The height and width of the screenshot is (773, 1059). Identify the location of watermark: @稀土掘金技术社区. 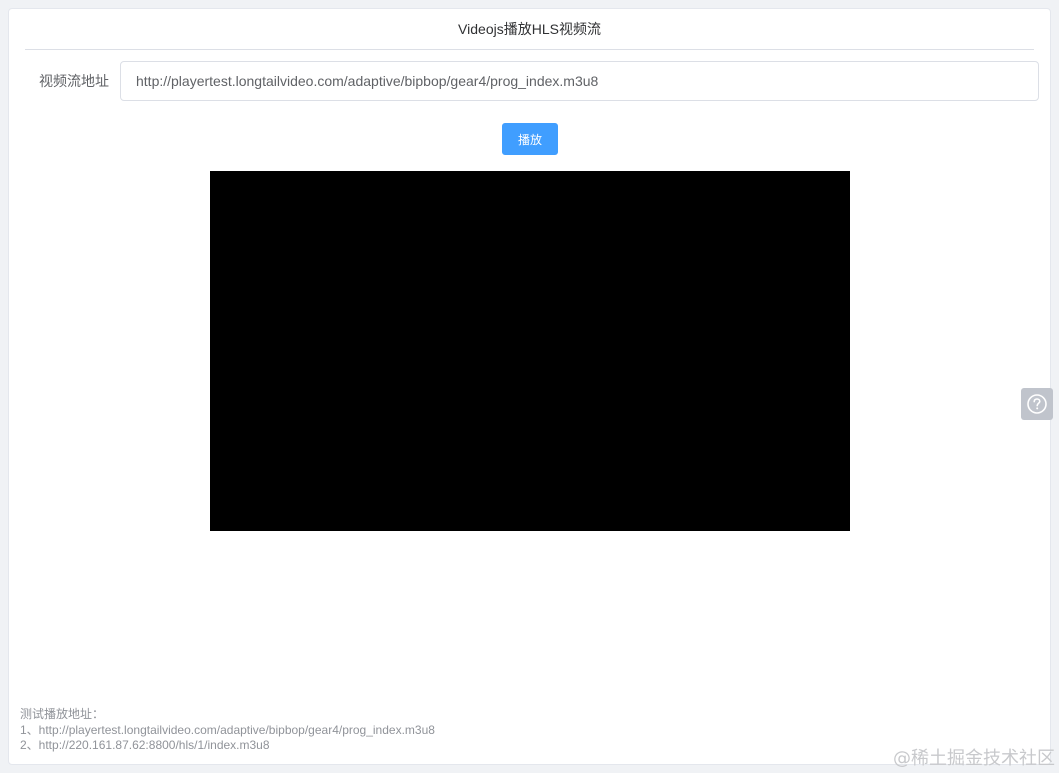
(974, 758).